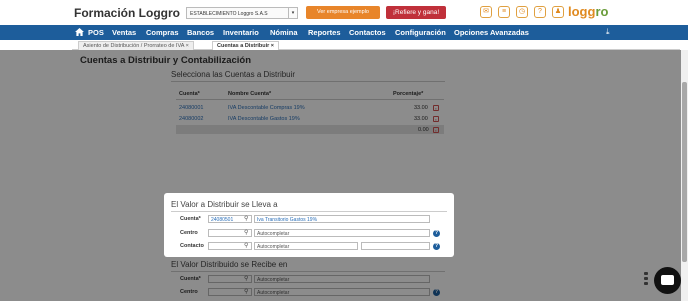  I want to click on tab-cuentas-distribuir: Cuentas a Distribuir ×, so click(246, 45).